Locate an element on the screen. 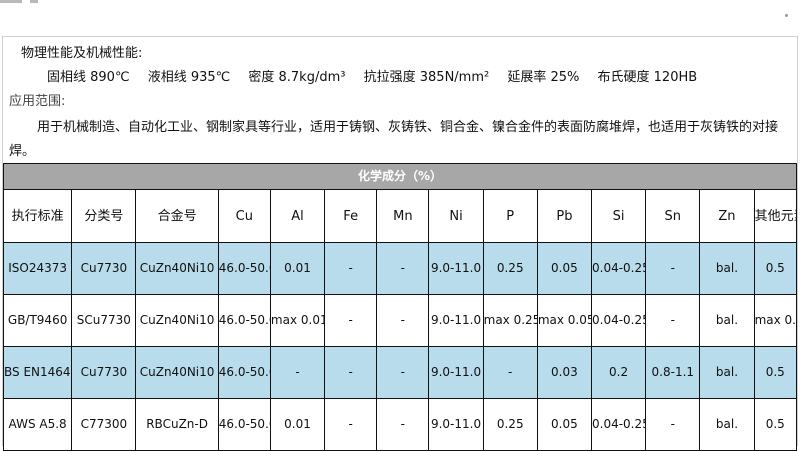 This screenshot has height=451, width=800. table-cell: AWS A5.8 is located at coordinates (37, 424).